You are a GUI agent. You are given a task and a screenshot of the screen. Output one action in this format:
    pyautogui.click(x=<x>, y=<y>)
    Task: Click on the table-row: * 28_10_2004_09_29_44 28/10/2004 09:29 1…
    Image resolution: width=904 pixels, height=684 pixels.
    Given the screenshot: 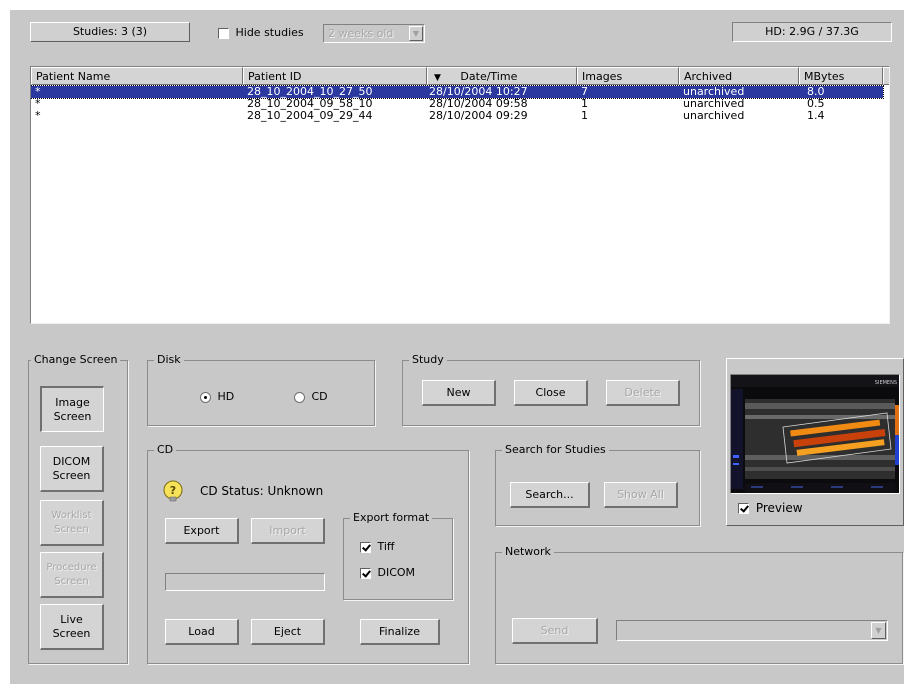 What is the action you would take?
    pyautogui.click(x=457, y=116)
    